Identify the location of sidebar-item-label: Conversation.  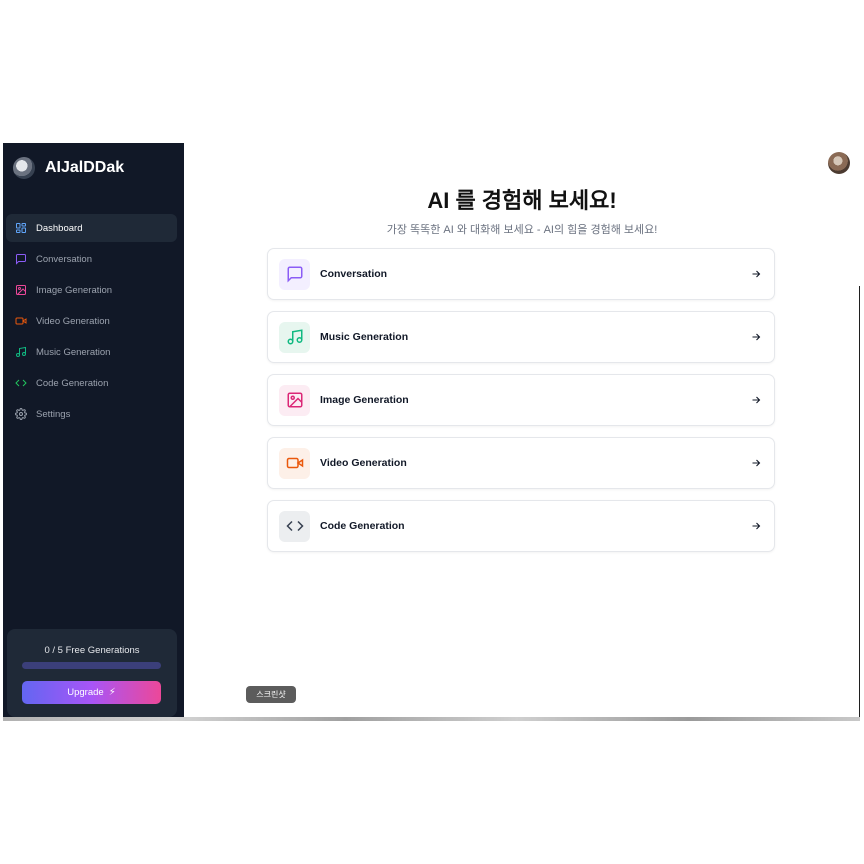
(64, 259).